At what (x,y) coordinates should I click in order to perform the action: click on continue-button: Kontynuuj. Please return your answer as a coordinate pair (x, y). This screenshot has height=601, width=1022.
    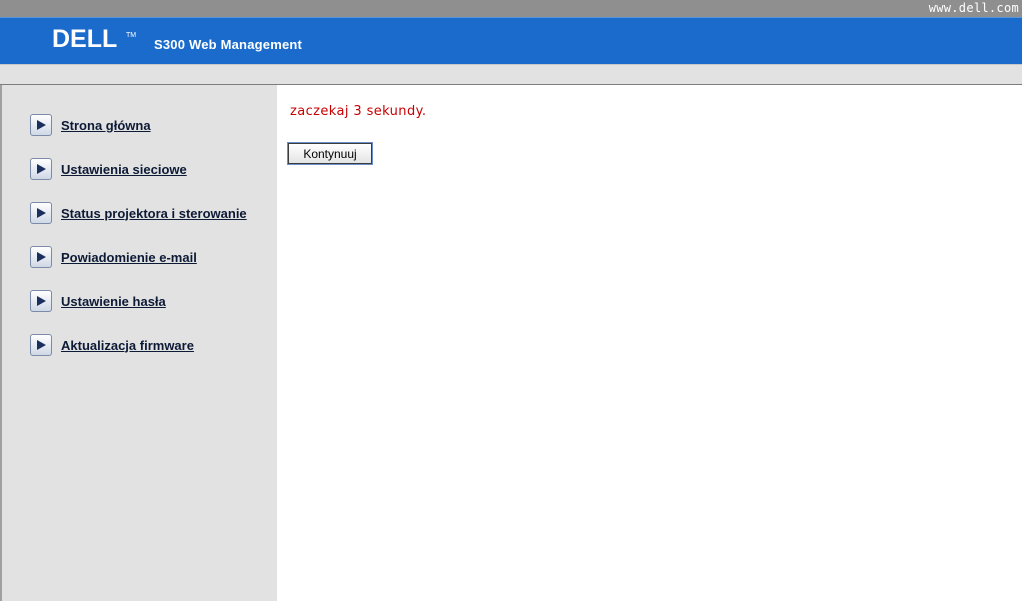
    Looking at the image, I should click on (330, 153).